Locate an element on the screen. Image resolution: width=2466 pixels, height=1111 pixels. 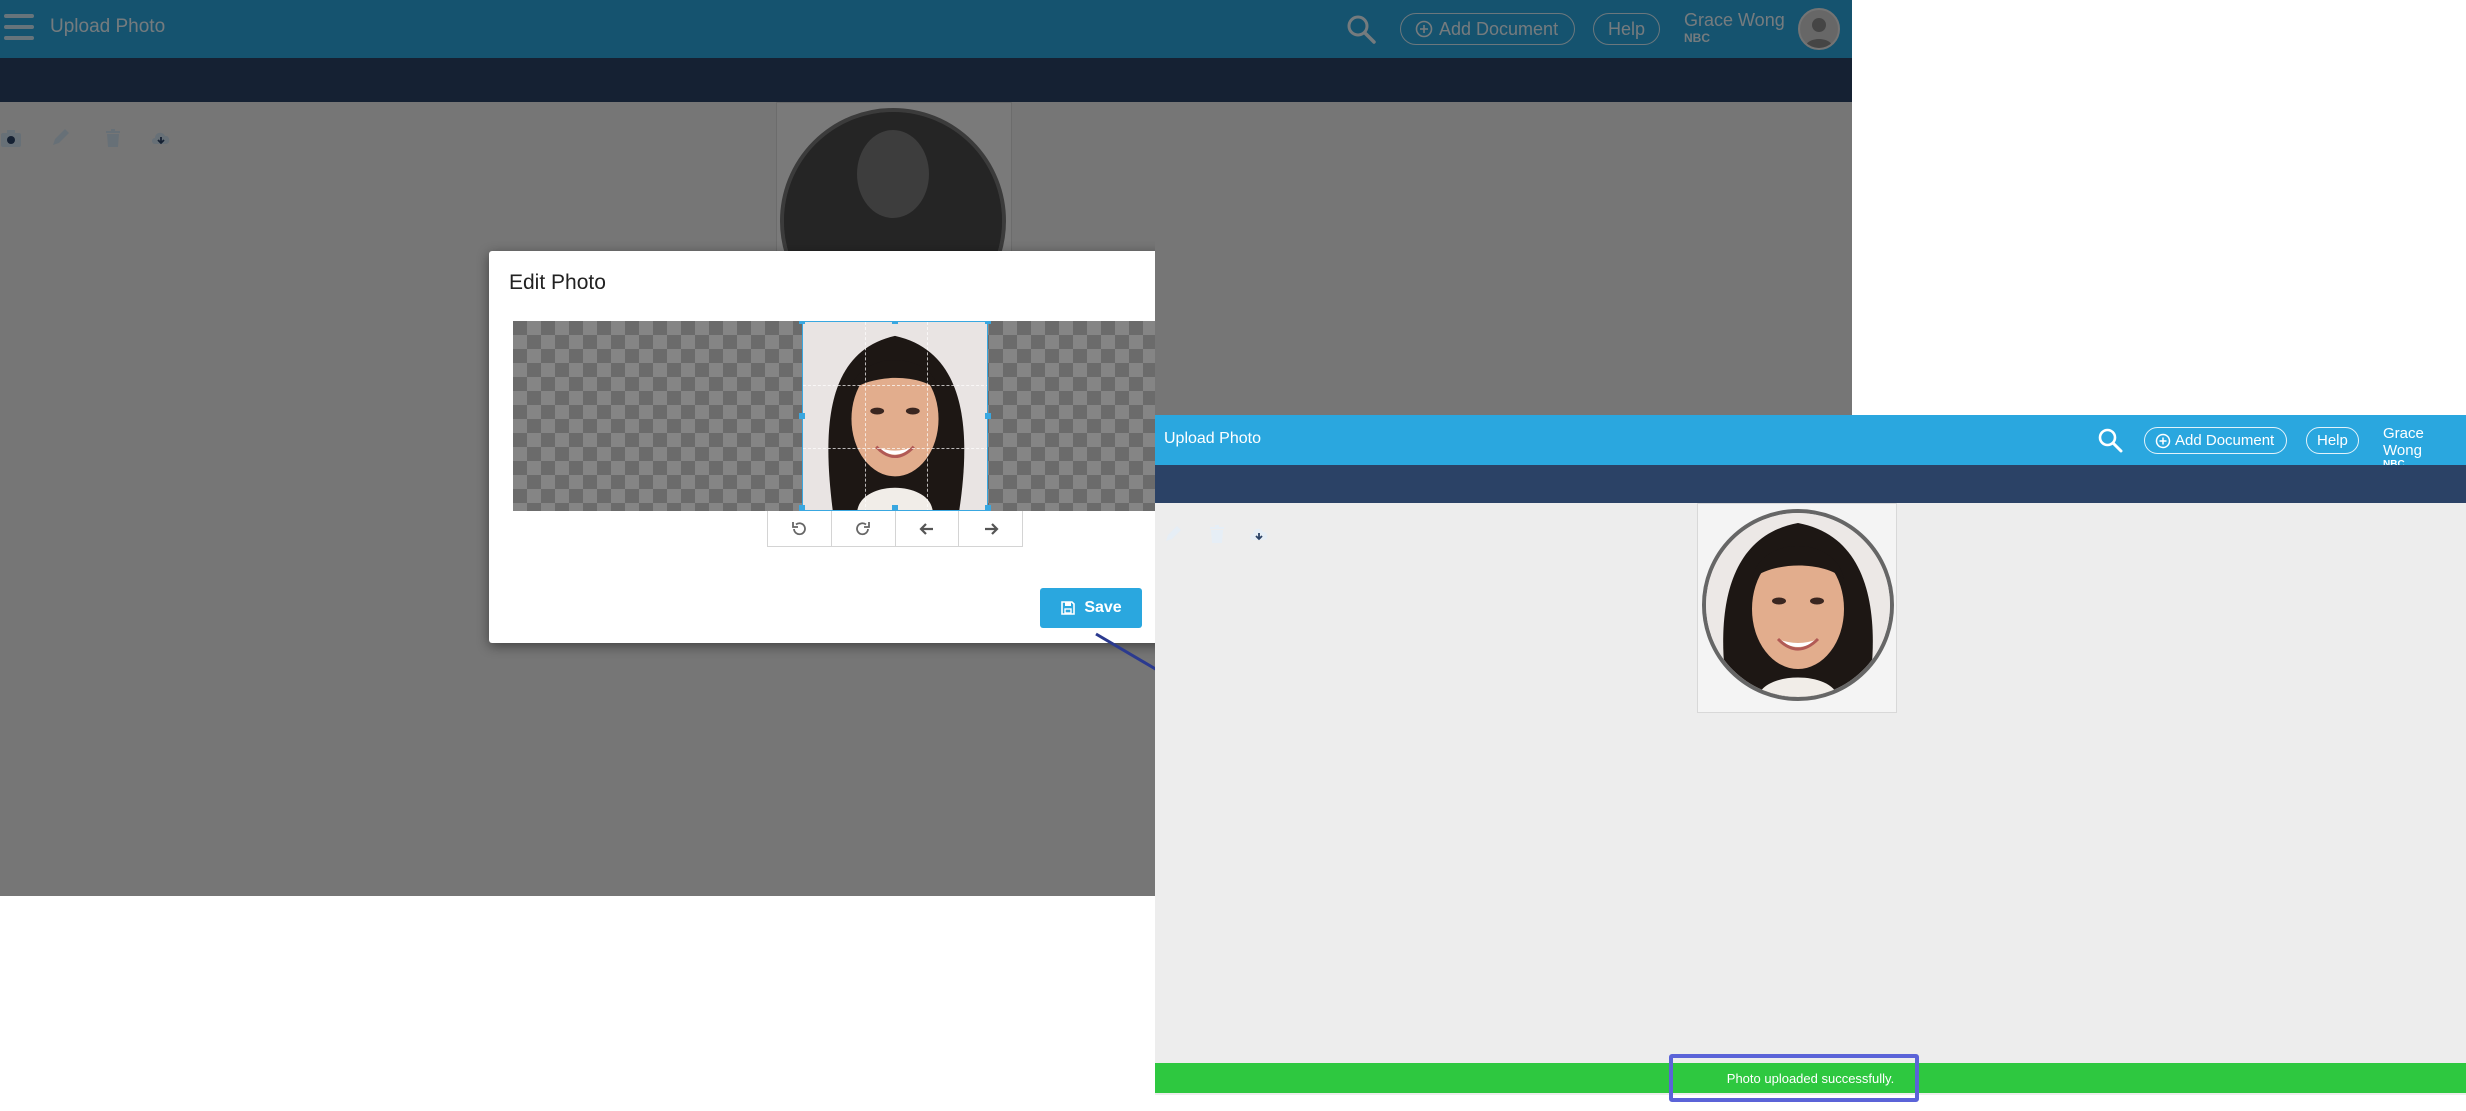
rotate-left-button is located at coordinates (800, 528).